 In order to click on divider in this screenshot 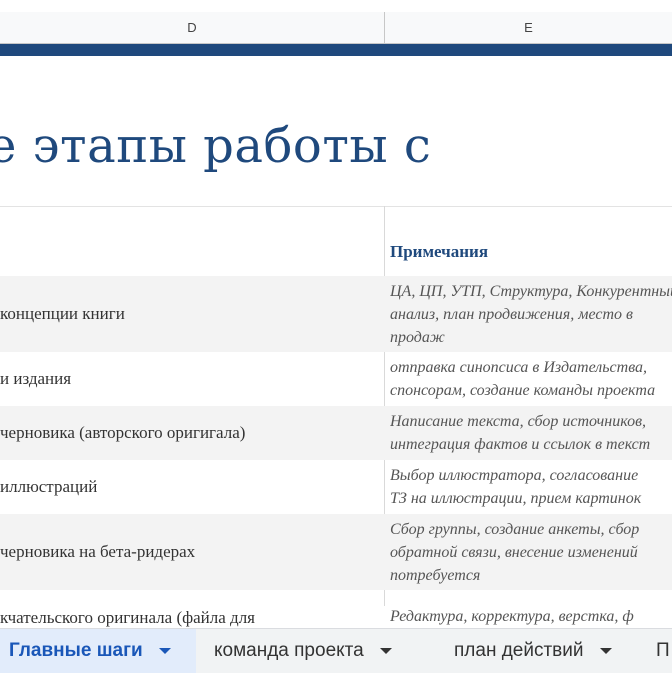, I will do `click(336, 206)`.